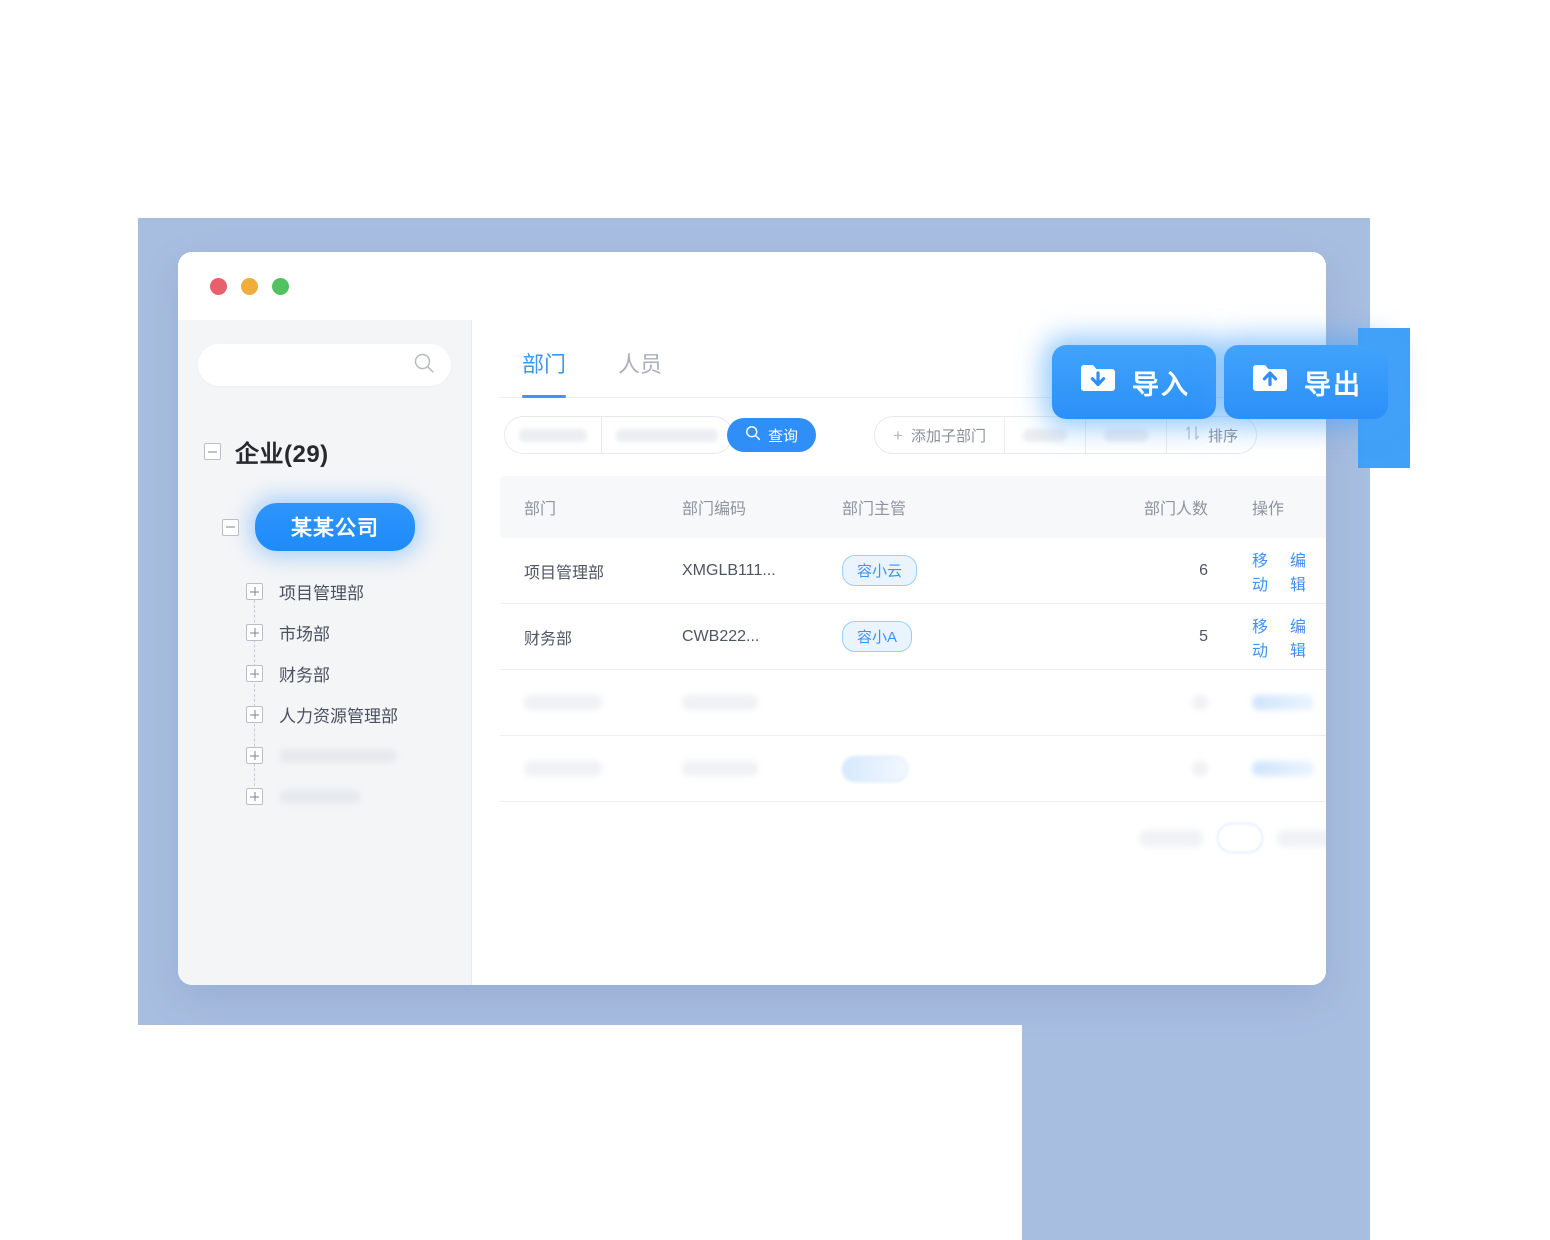 This screenshot has width=1550, height=1240. I want to click on tab-personnel: 人员, so click(640, 372).